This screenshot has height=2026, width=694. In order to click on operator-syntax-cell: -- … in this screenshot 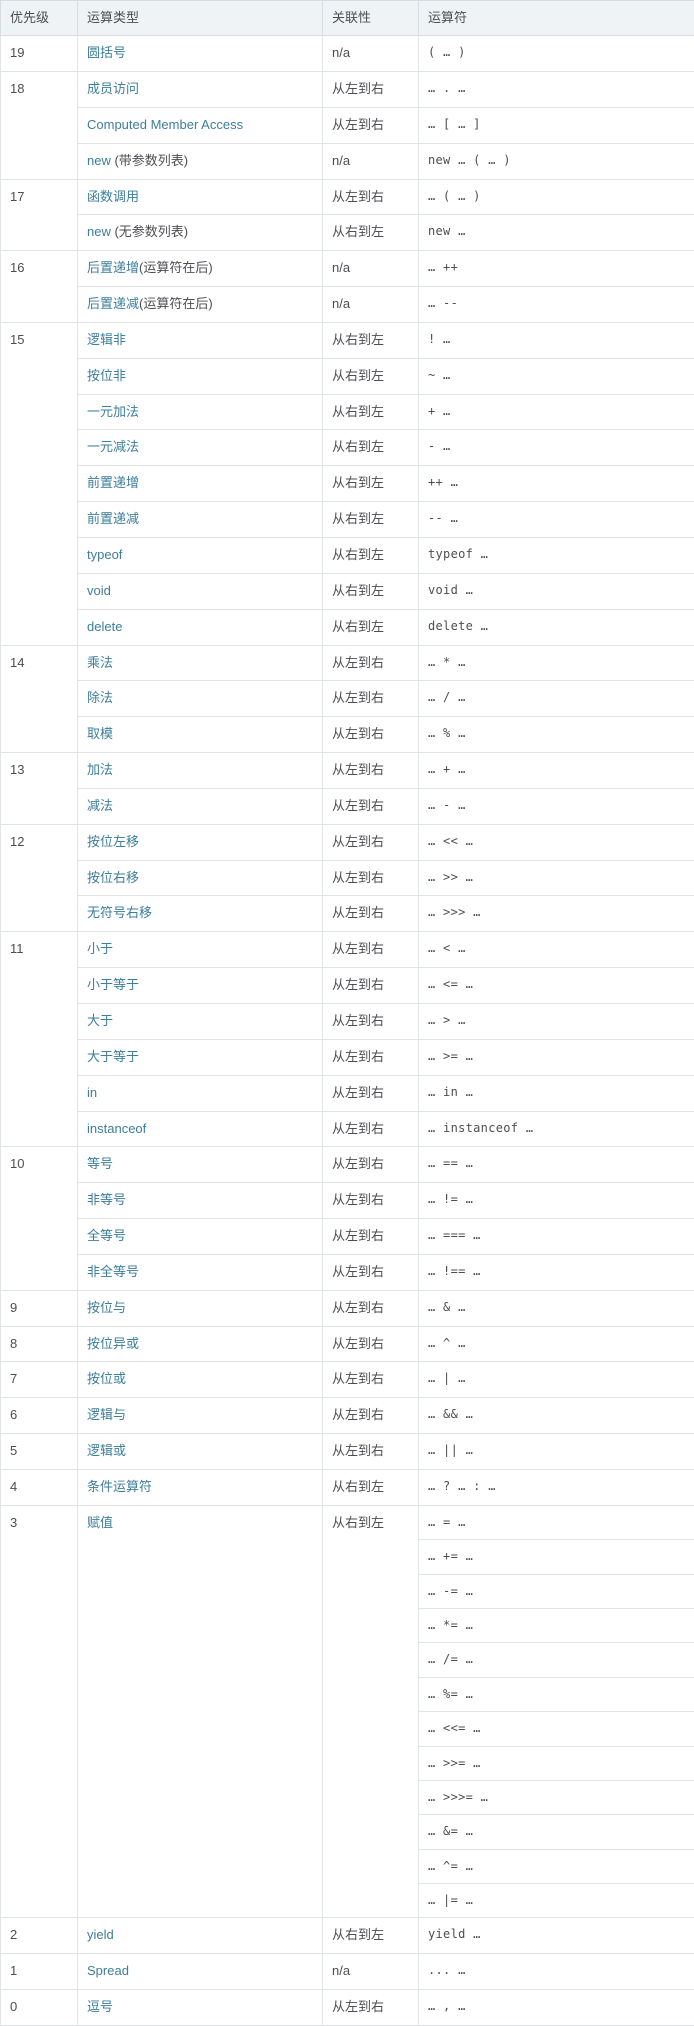, I will do `click(556, 520)`.